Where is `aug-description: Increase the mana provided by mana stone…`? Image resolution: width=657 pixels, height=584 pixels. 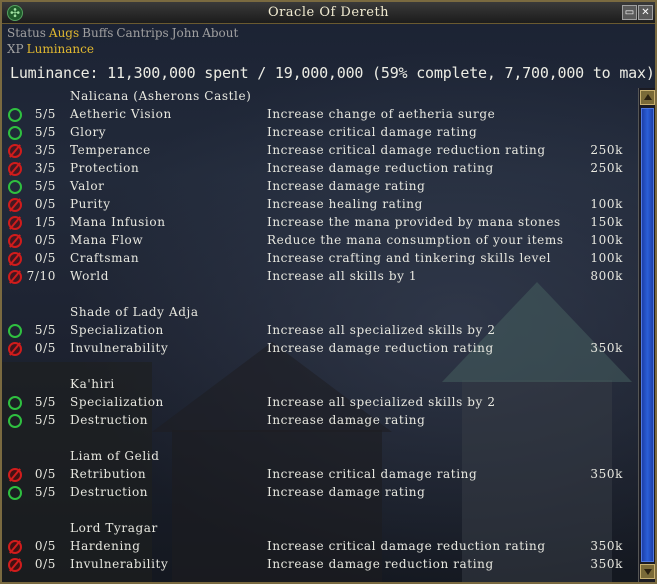
aug-description: Increase the mana provided by mana stone… is located at coordinates (414, 222).